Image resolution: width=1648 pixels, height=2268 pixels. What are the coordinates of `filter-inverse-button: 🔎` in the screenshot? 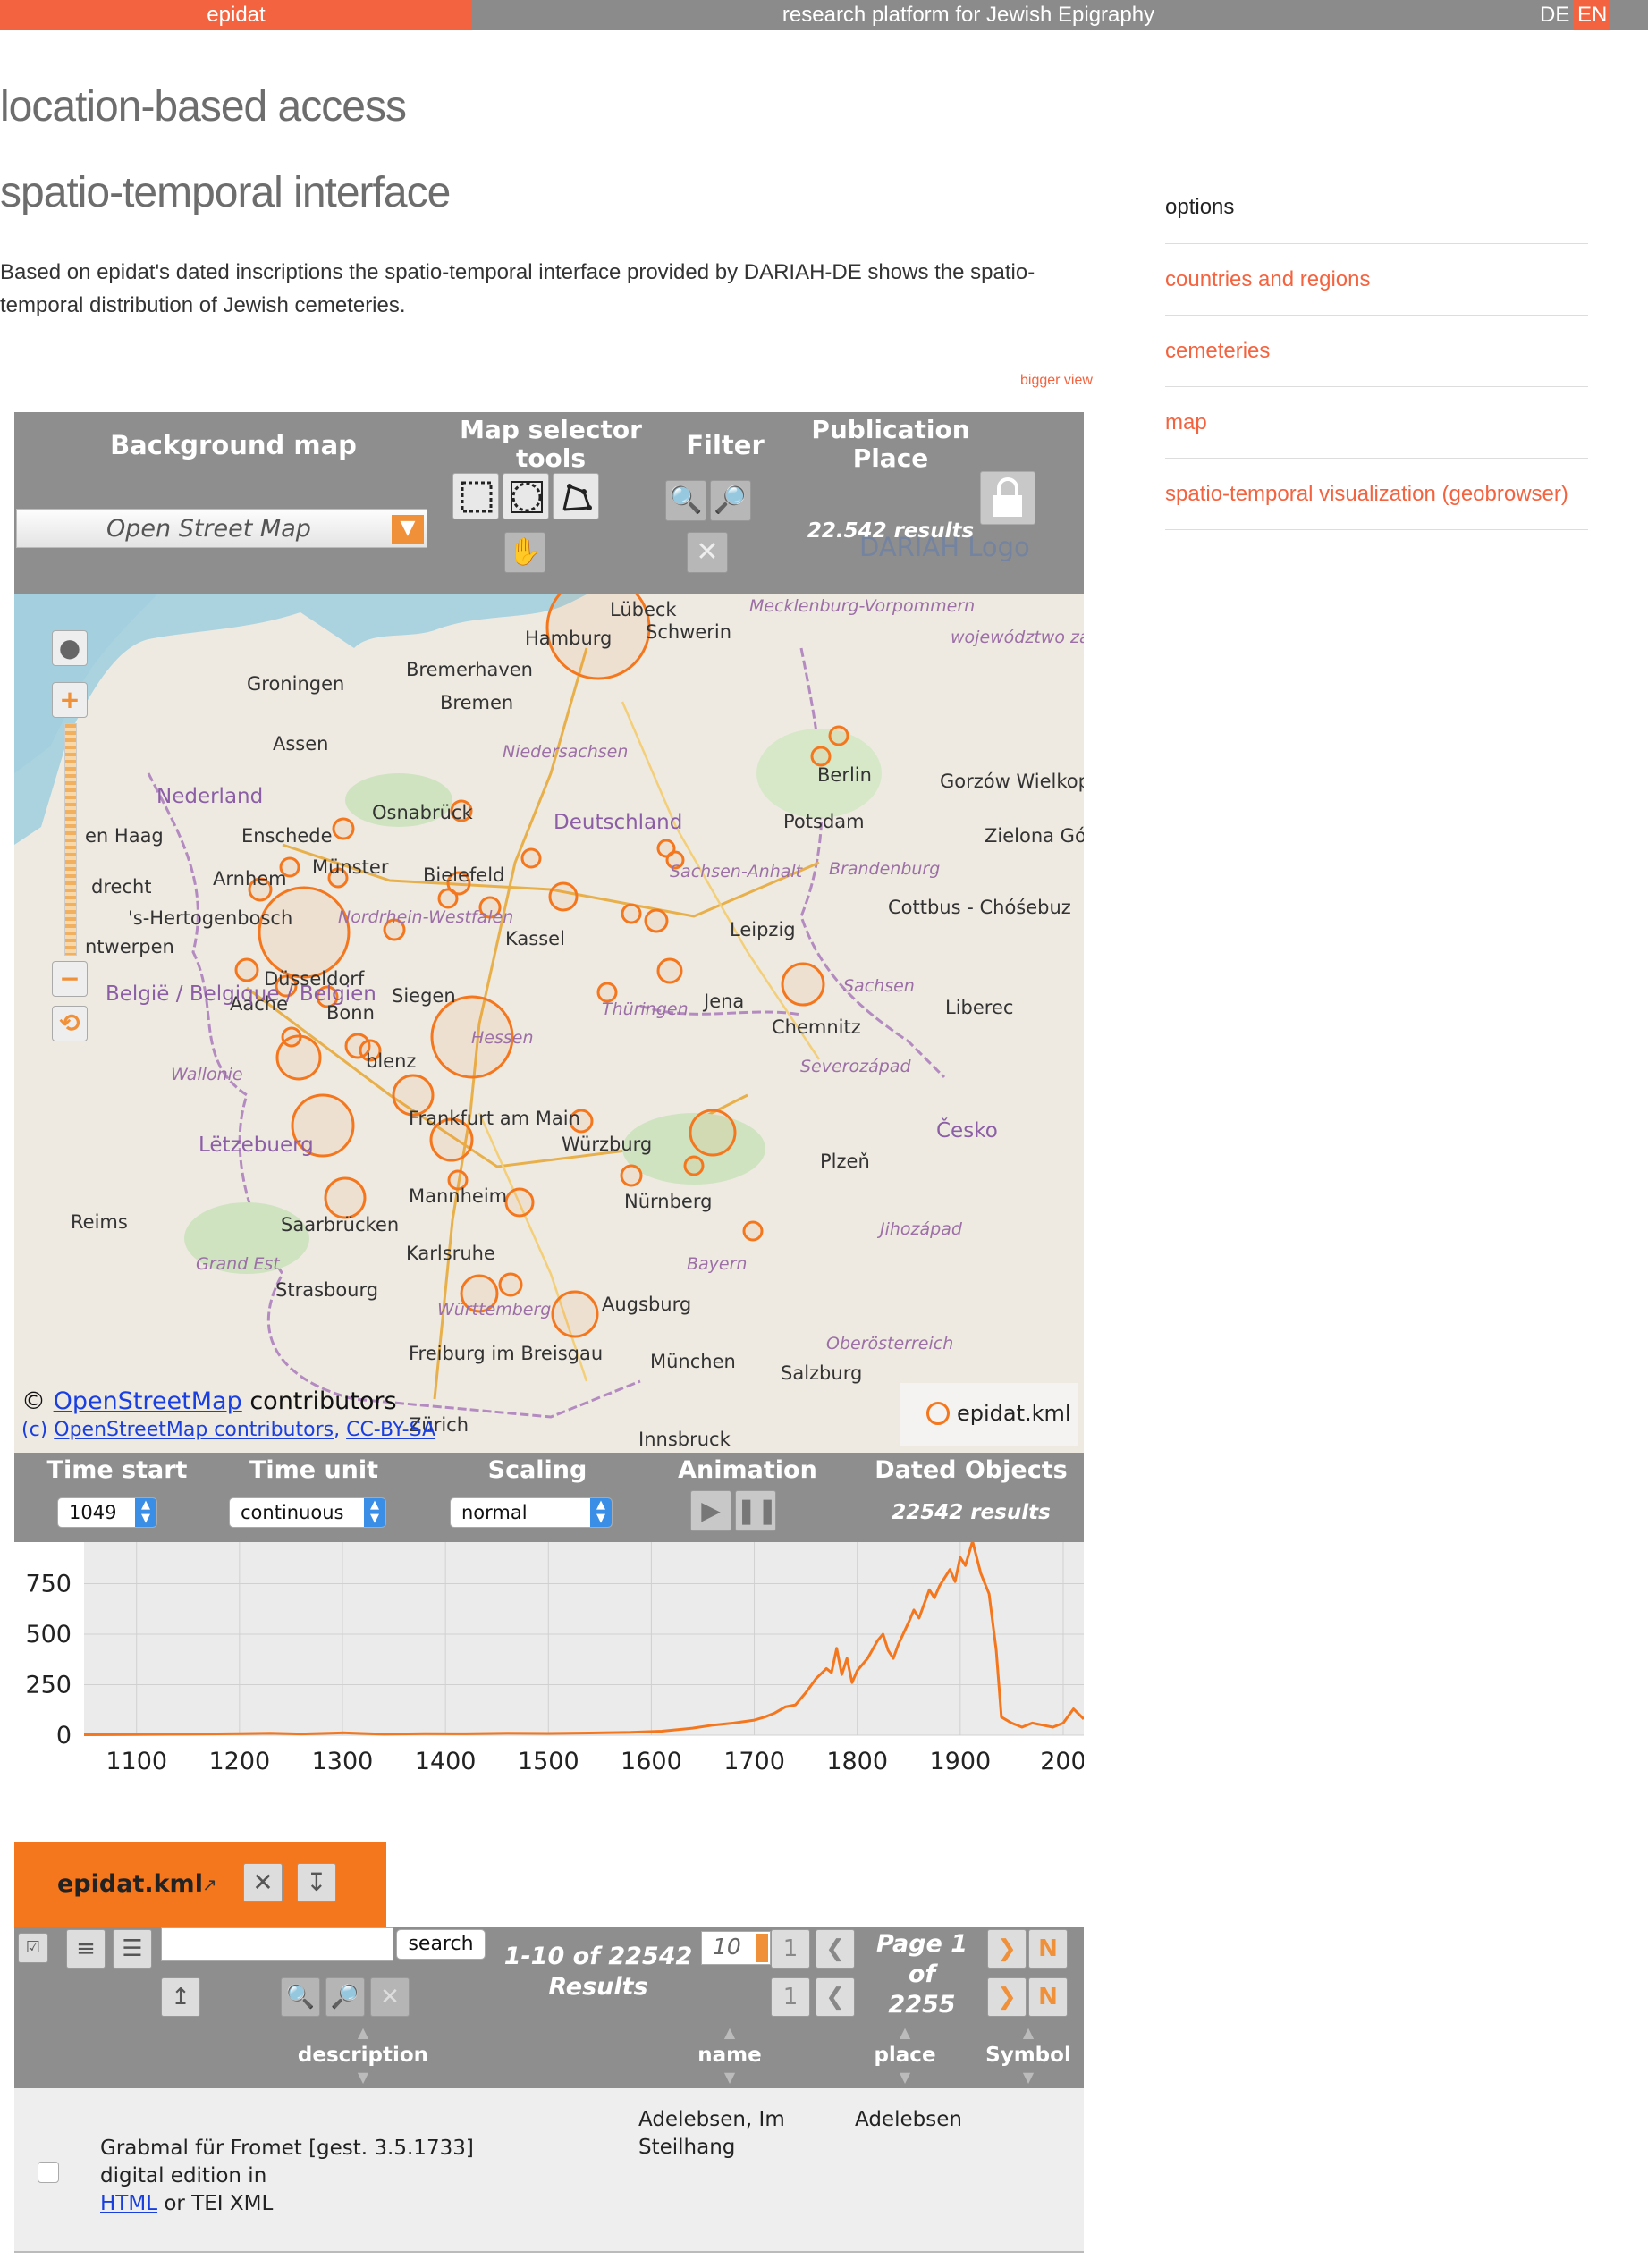 It's located at (731, 500).